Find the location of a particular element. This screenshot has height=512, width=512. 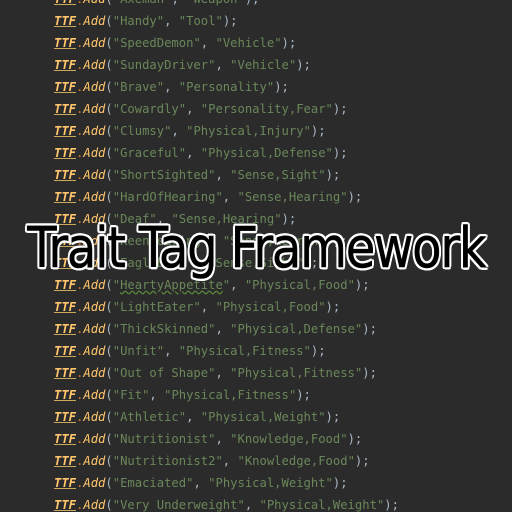

string-arg-tags: Physical,Defense is located at coordinates (267, 153).